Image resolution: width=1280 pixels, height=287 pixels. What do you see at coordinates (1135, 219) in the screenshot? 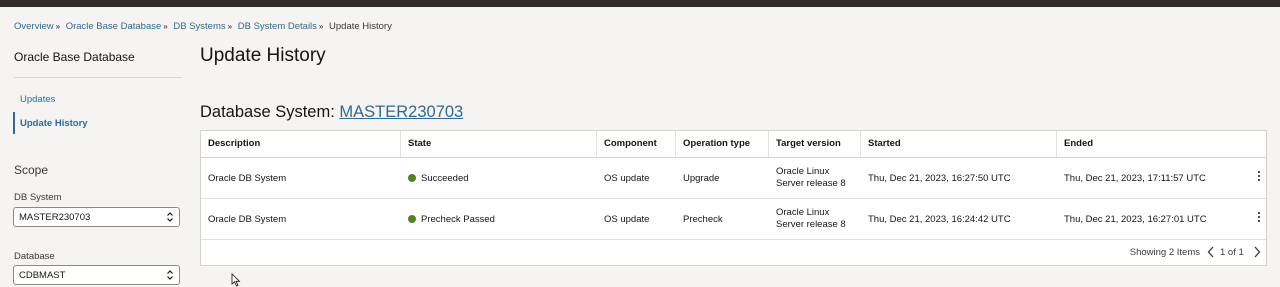
I see `cell-ended: Thu, Dec 21, 2023, 16:27:01 UTC` at bounding box center [1135, 219].